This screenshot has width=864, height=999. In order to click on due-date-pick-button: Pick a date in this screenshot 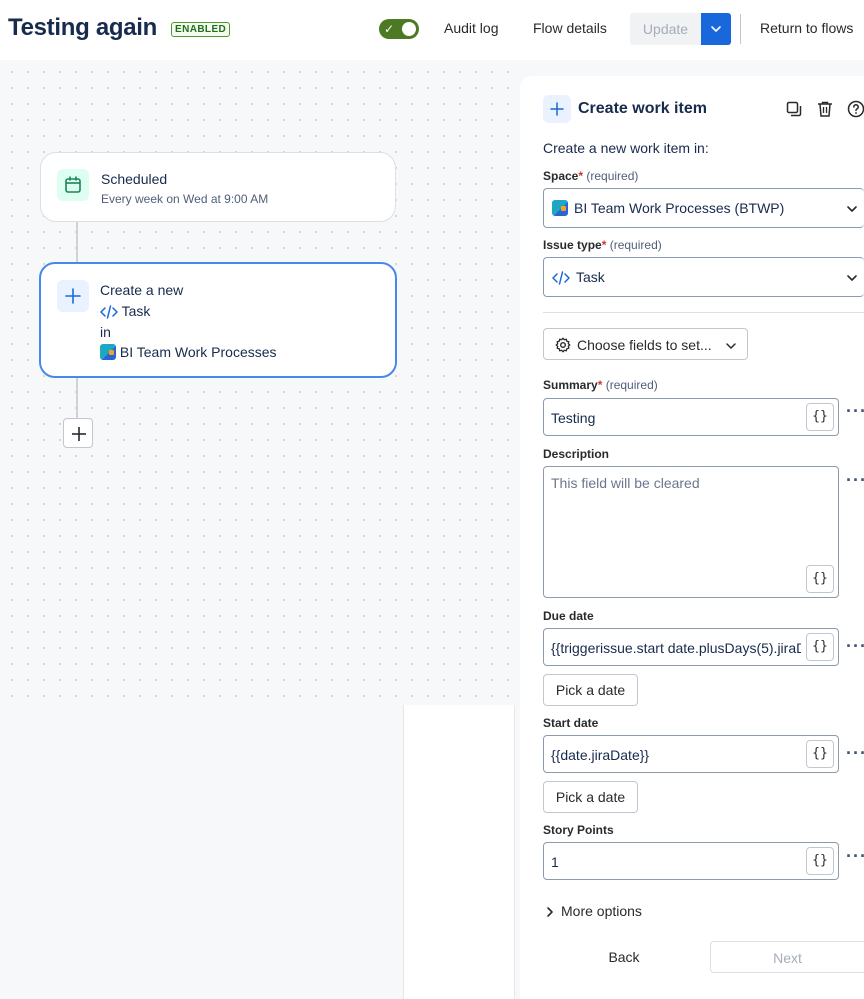, I will do `click(590, 690)`.